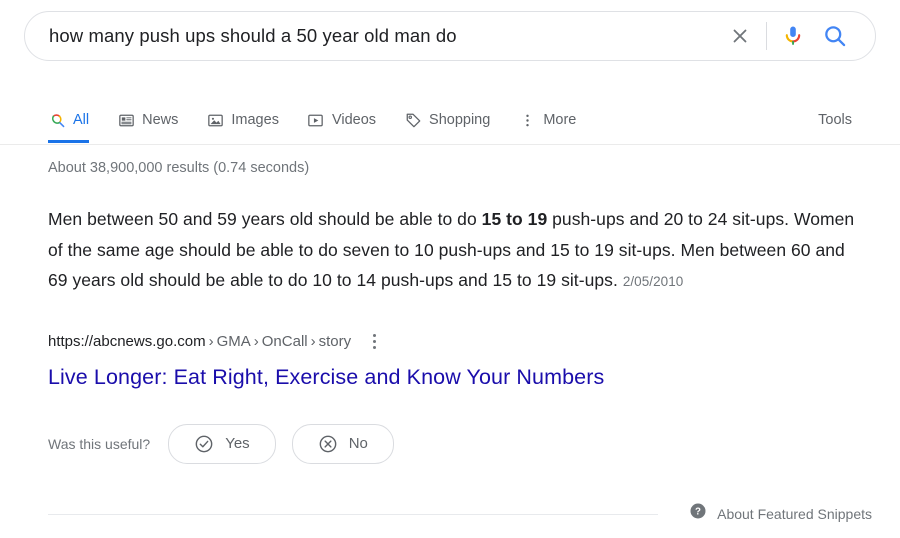 Image resolution: width=900 pixels, height=538 pixels. I want to click on result-stats: About 38,900,000 results (0.74 seconds), so click(179, 168).